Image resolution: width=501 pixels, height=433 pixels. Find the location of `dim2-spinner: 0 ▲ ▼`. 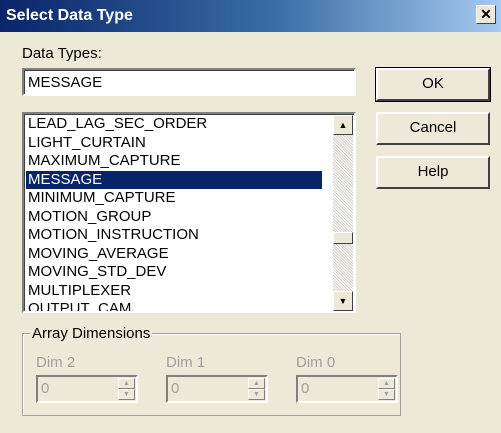

dim2-spinner: 0 ▲ ▼ is located at coordinates (87, 389).